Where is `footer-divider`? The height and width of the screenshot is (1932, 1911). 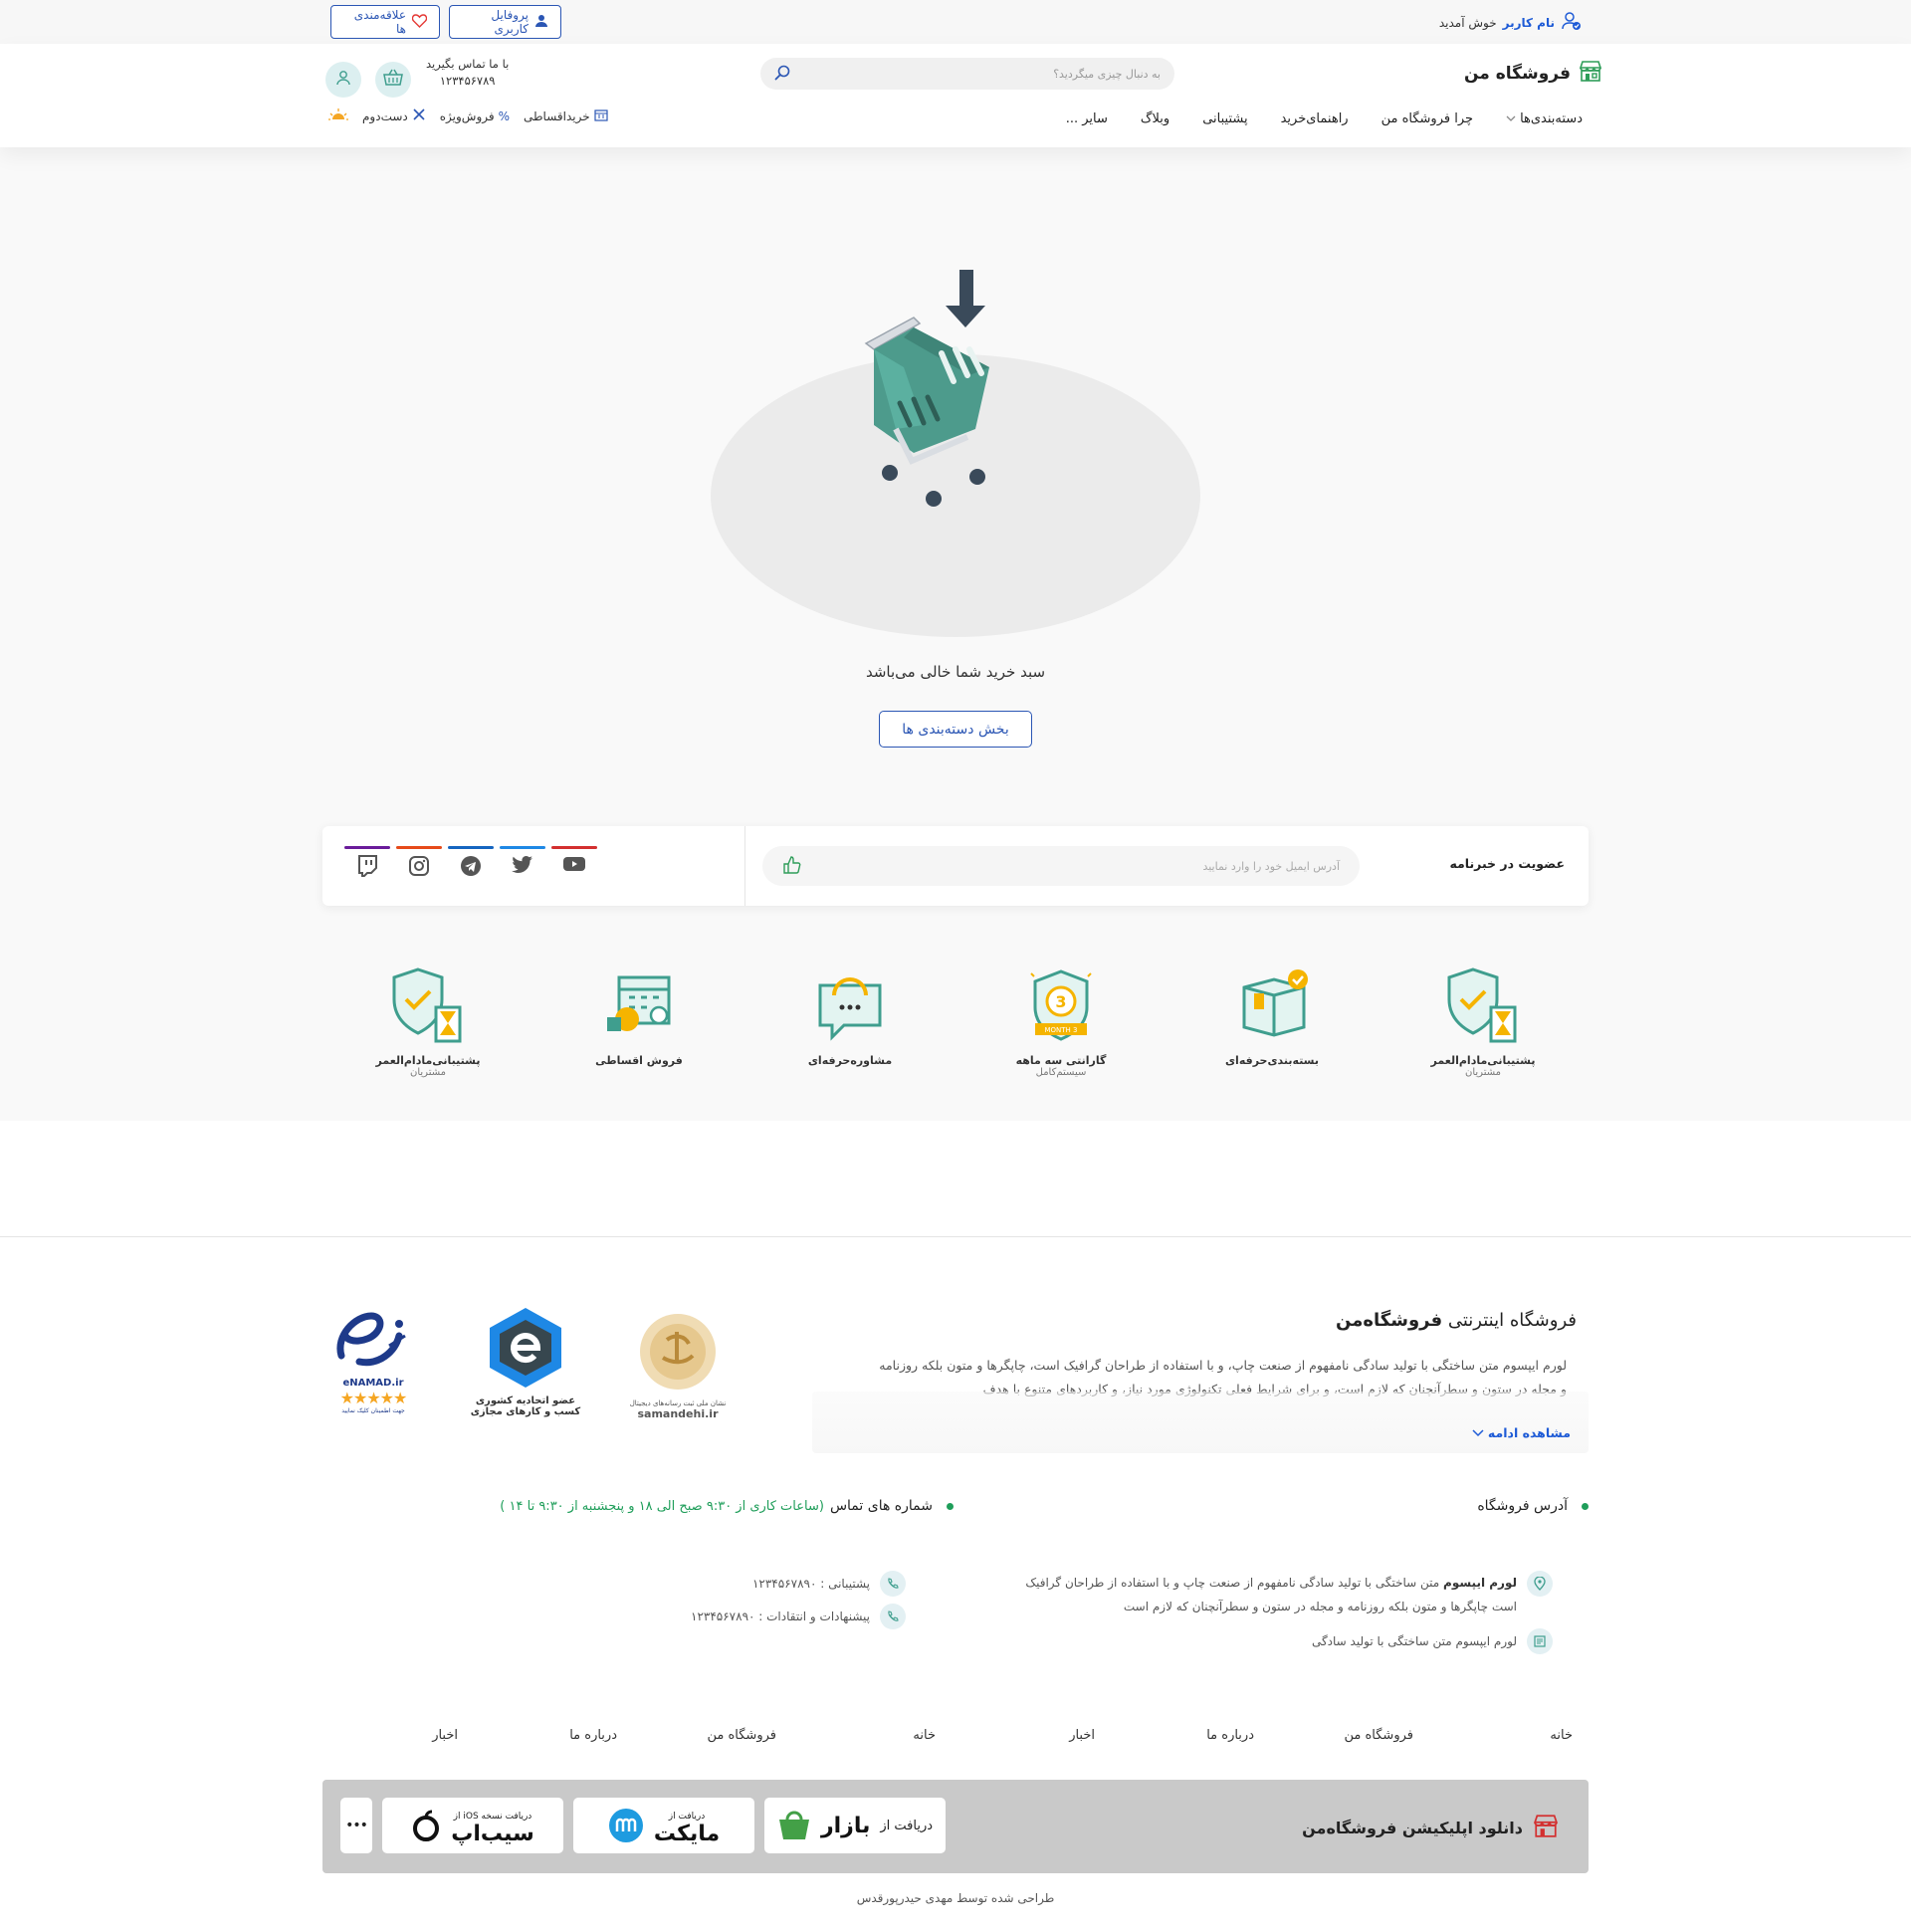 footer-divider is located at coordinates (955, 1236).